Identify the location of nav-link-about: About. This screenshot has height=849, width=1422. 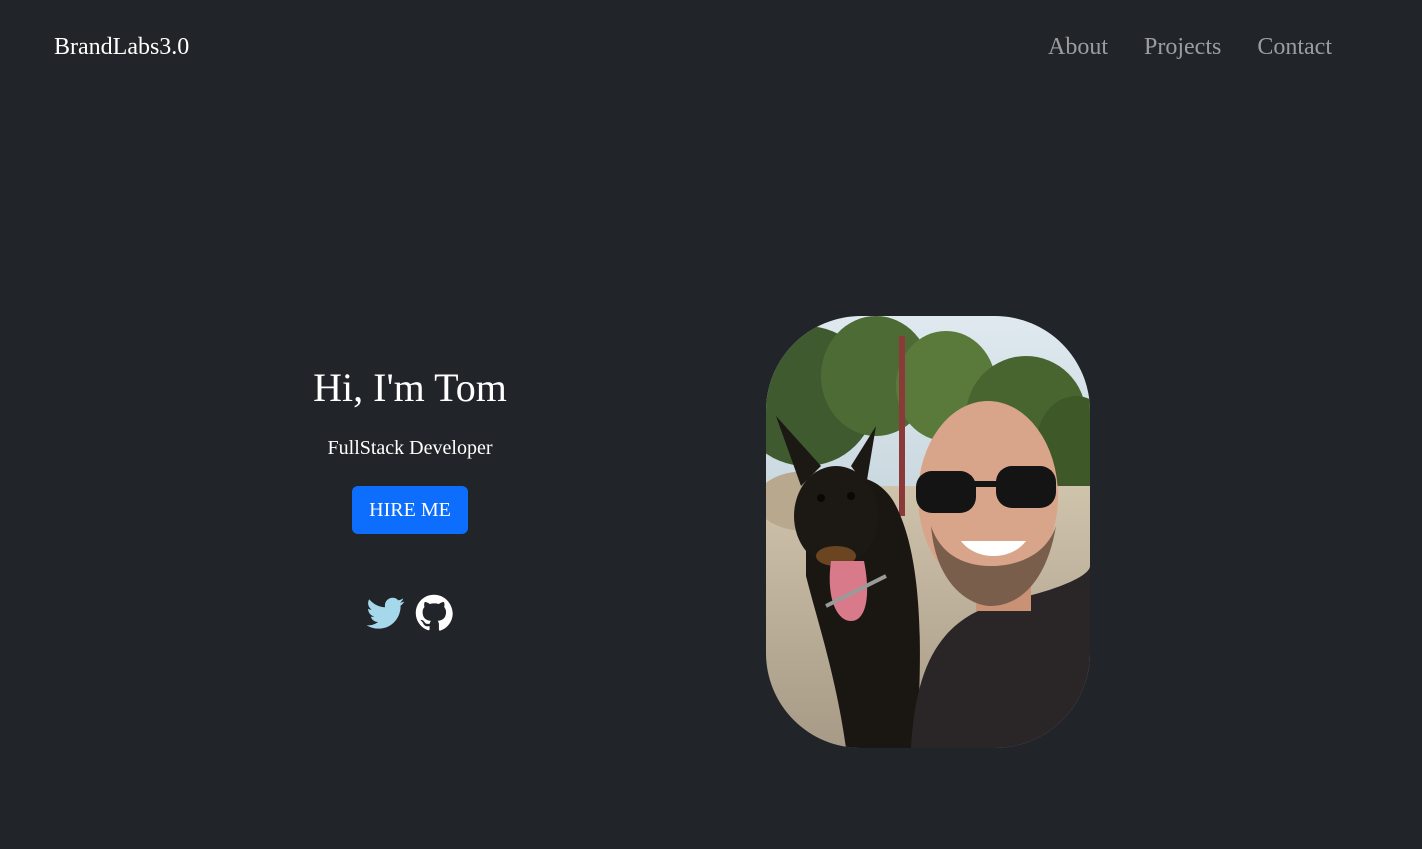
(1078, 47).